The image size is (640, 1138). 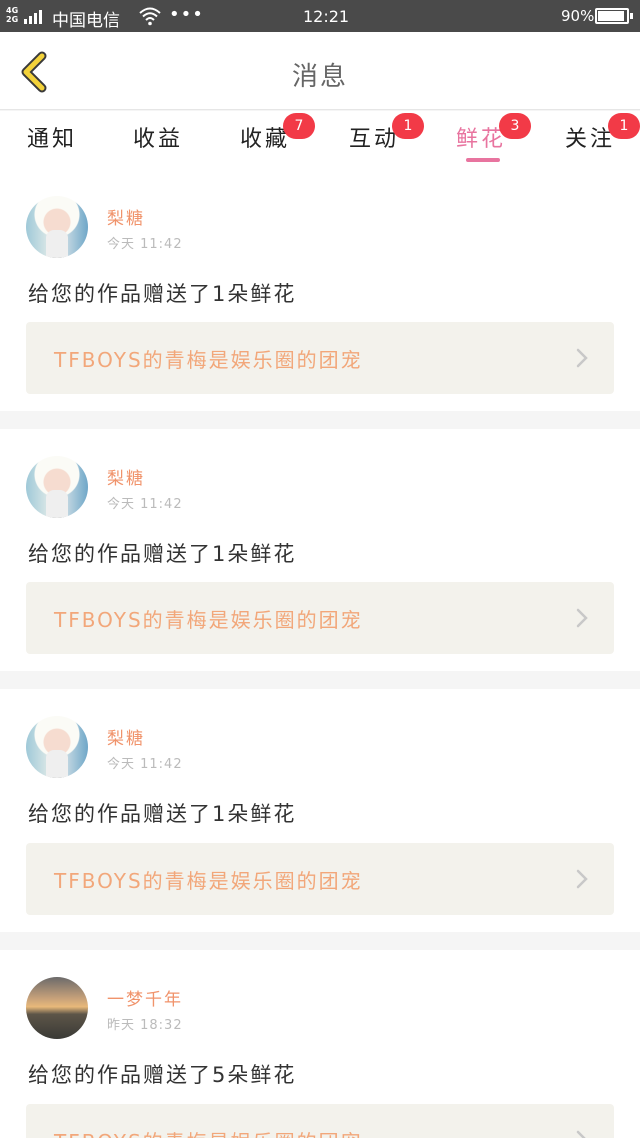 What do you see at coordinates (326, 16) in the screenshot?
I see `clock: 12:21` at bounding box center [326, 16].